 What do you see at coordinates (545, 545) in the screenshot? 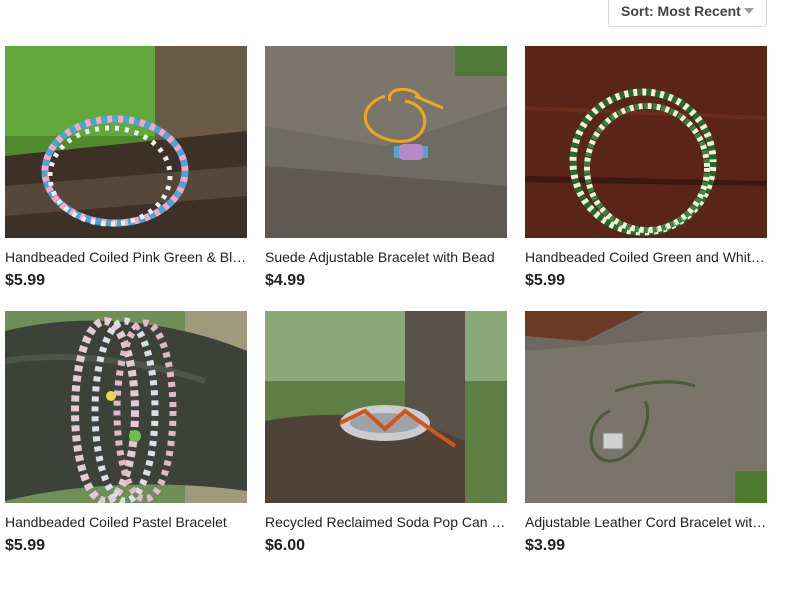
I see `listing-price: $3.99` at bounding box center [545, 545].